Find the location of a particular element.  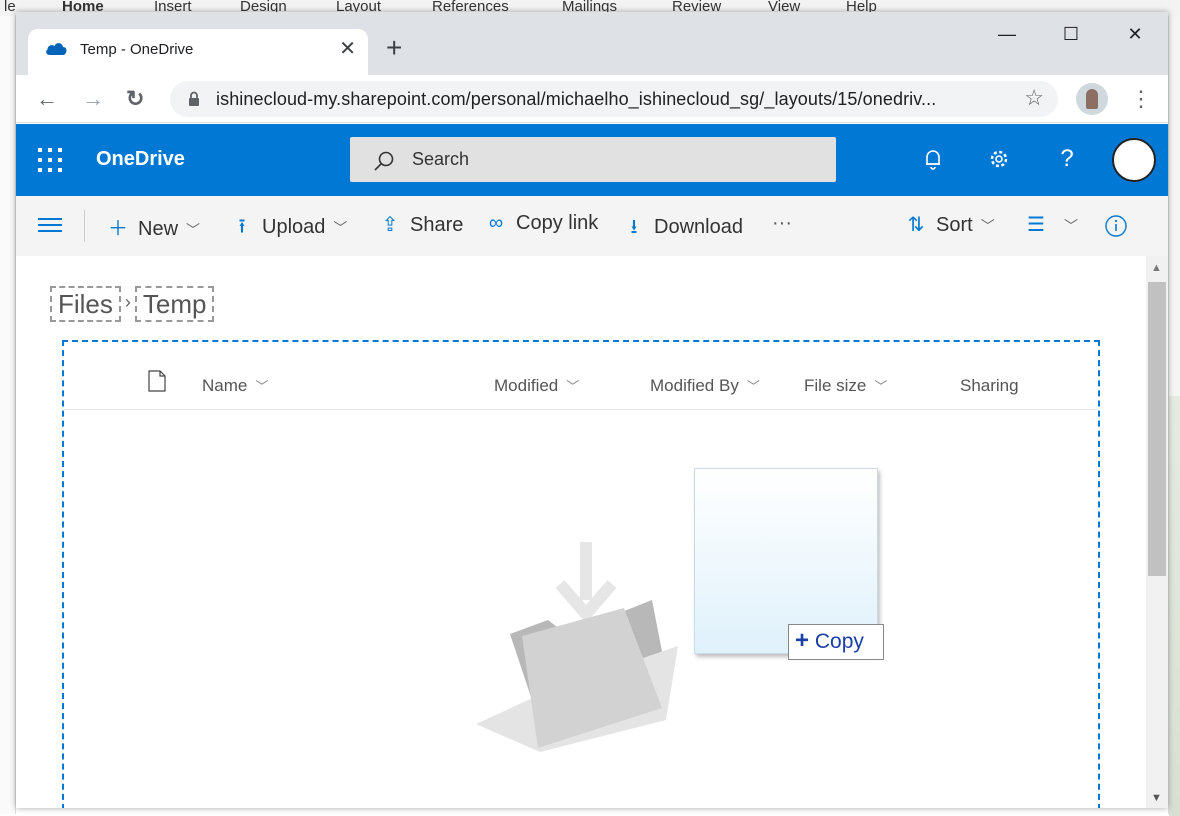

vertical-scrollbar: ▲ ▼ is located at coordinates (1157, 532).